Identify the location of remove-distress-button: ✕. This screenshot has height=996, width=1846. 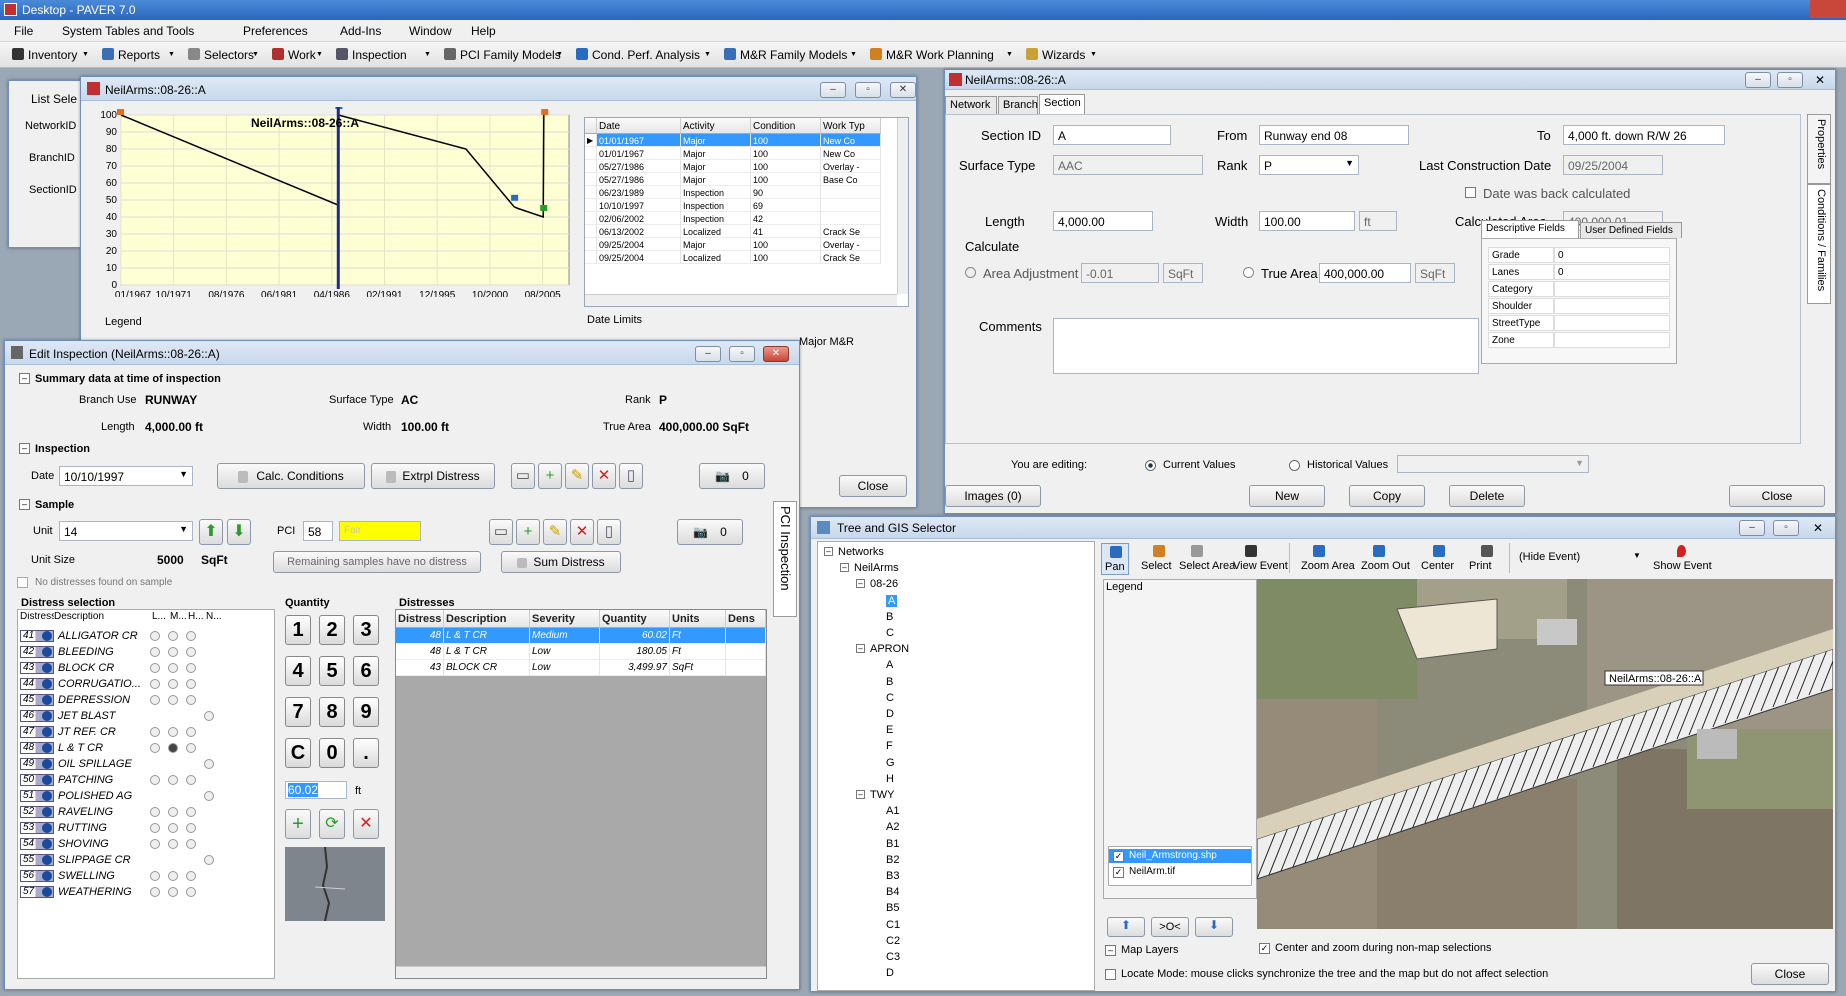
(366, 824).